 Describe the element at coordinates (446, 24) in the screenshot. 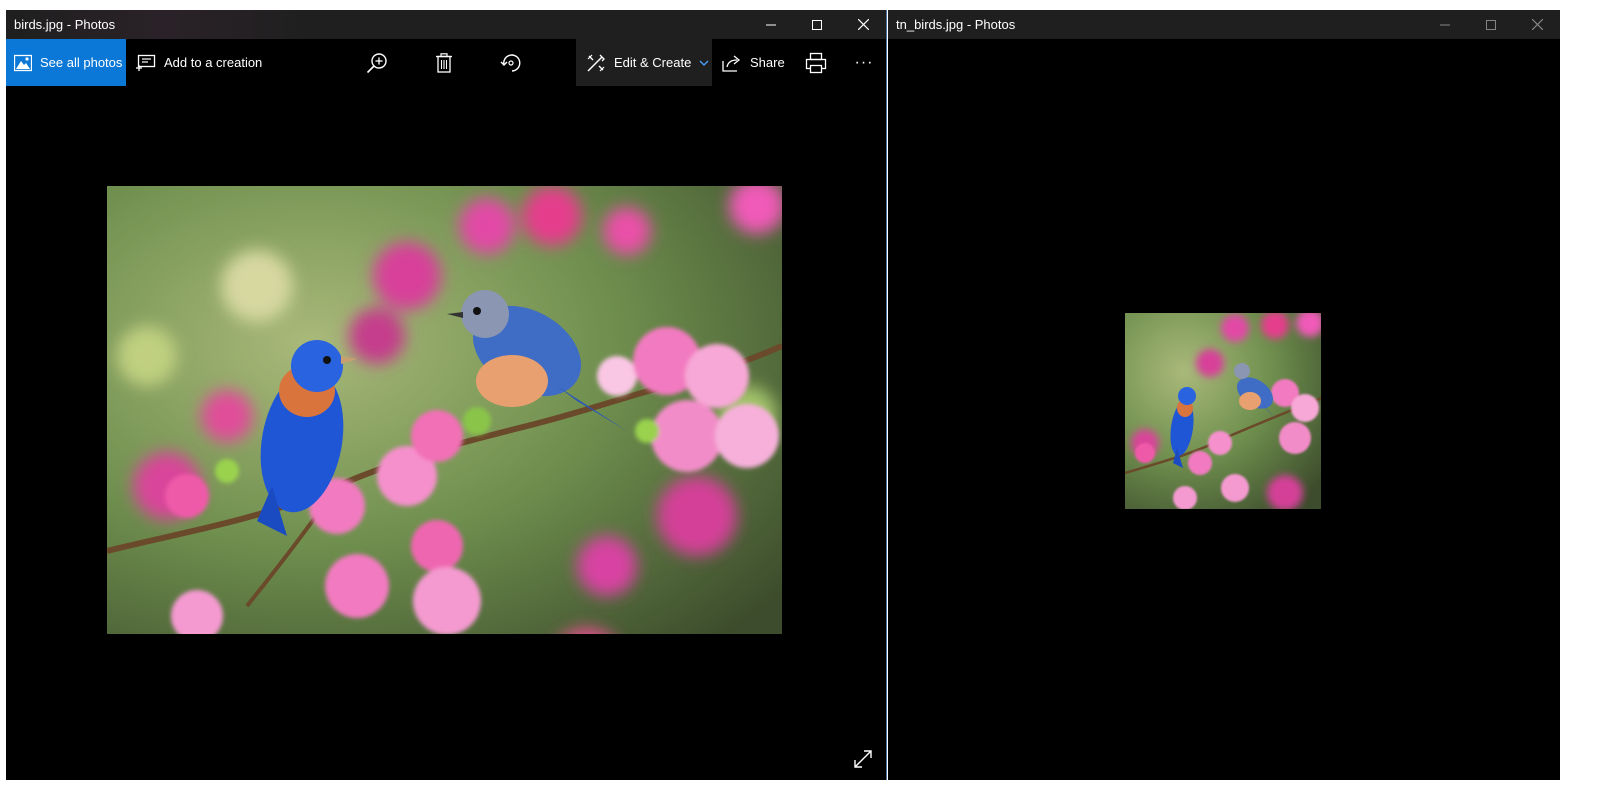

I see `title-bar: birds.jpg - Photos` at that location.